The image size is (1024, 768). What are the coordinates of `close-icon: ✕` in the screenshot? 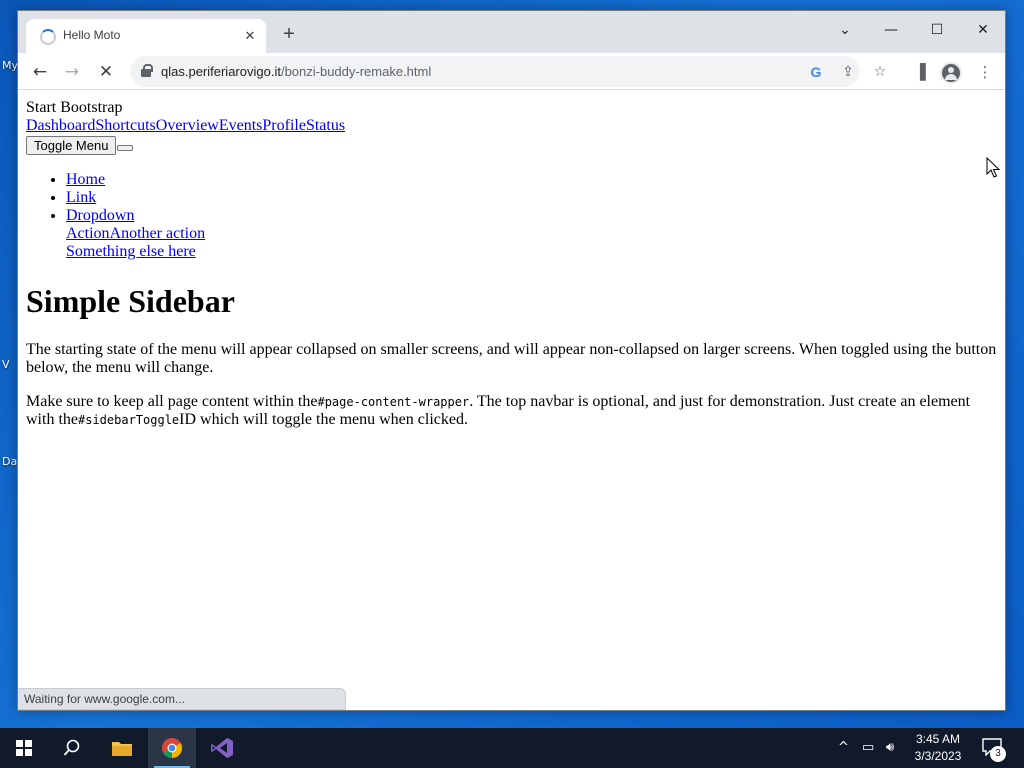 It's located at (250, 36).